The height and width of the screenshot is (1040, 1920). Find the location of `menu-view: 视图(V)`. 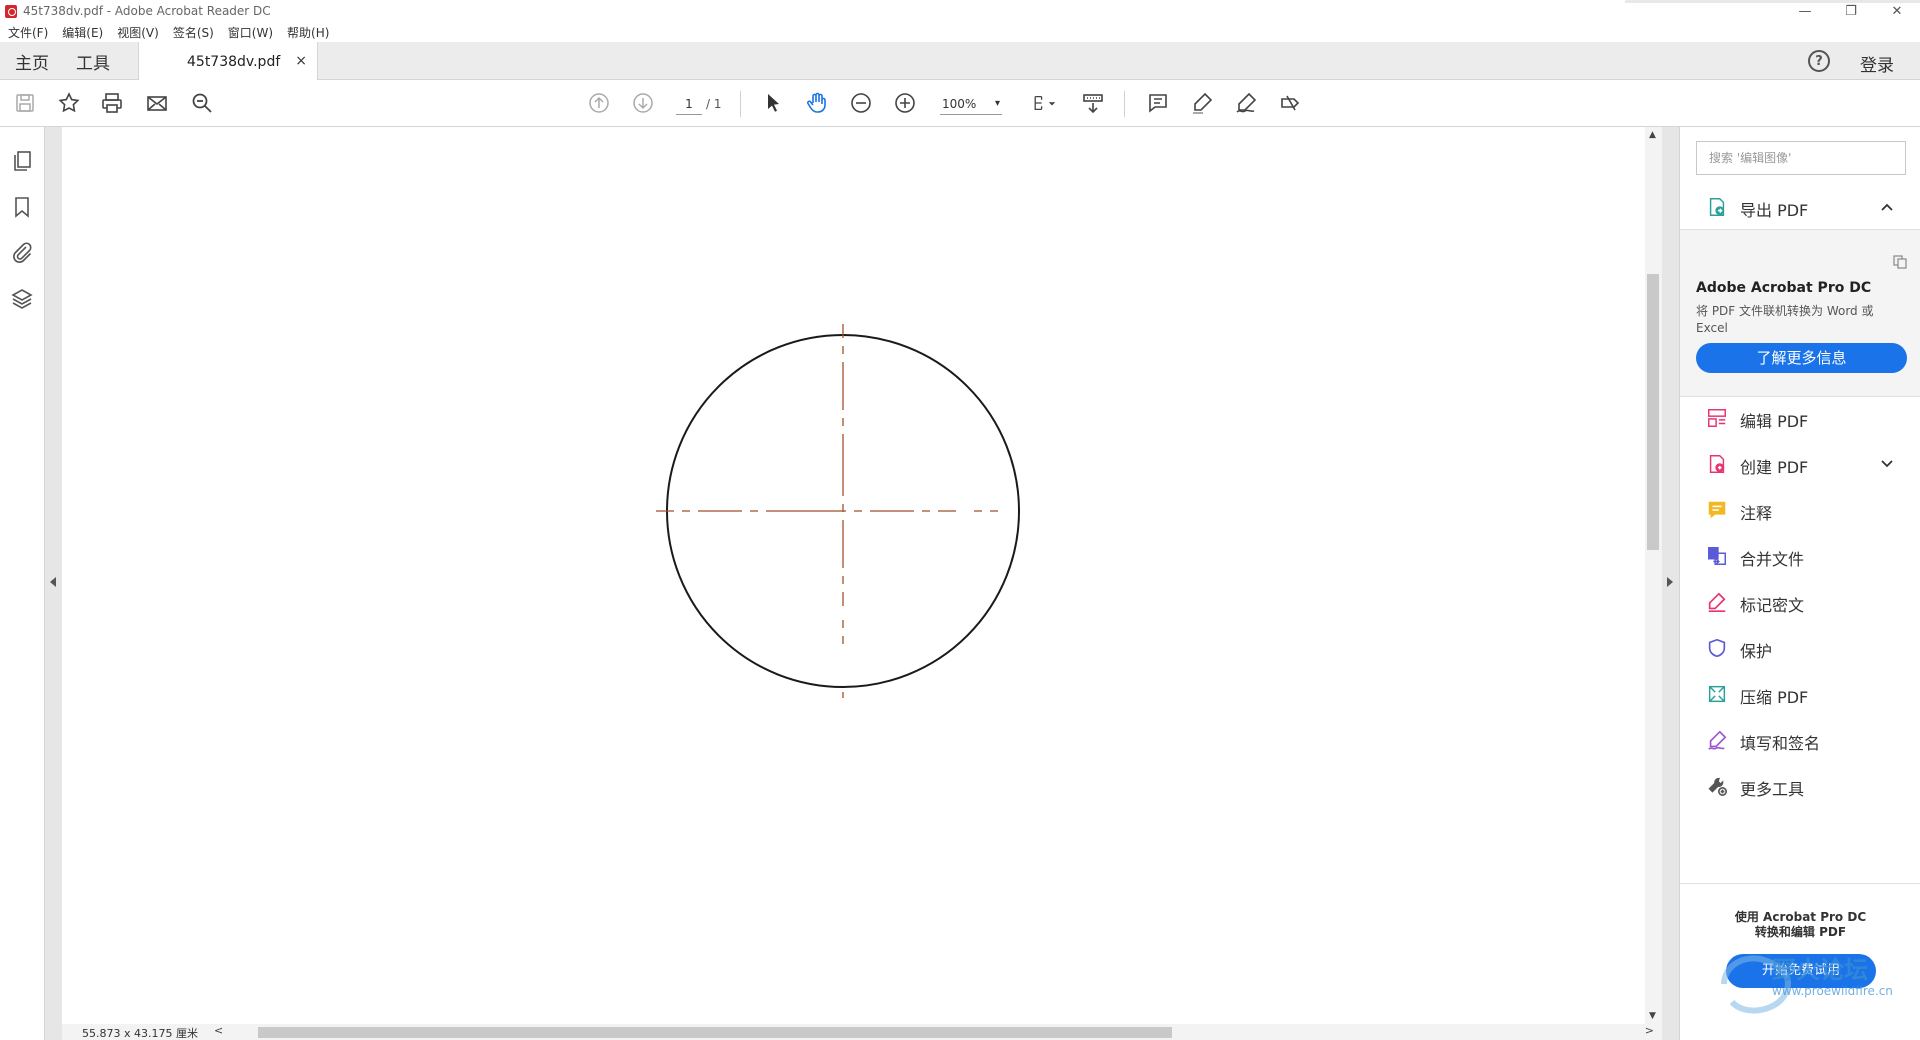

menu-view: 视图(V) is located at coordinates (138, 32).